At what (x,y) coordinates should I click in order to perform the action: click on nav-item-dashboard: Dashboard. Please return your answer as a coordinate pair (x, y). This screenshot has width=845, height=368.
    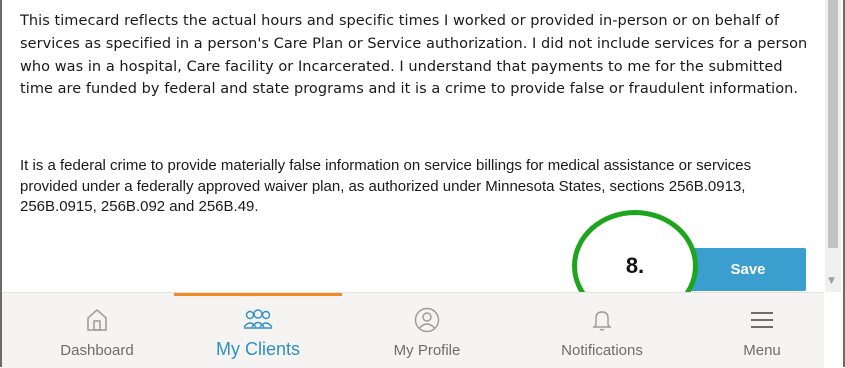
    Looking at the image, I should click on (97, 330).